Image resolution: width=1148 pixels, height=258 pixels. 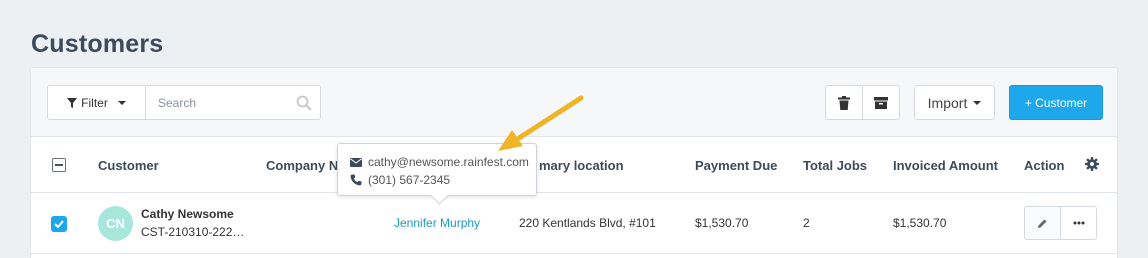 I want to click on tooltip-phone-line: (301) 567-2345, so click(x=400, y=180).